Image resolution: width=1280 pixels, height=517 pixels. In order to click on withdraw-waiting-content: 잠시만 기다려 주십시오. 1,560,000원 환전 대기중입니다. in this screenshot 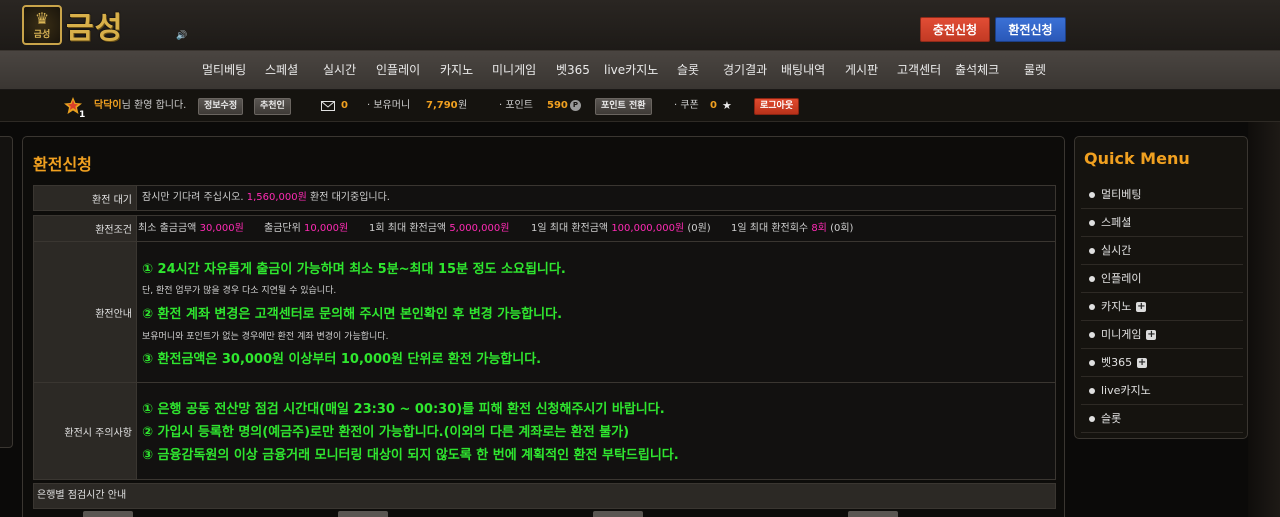, I will do `click(596, 198)`.